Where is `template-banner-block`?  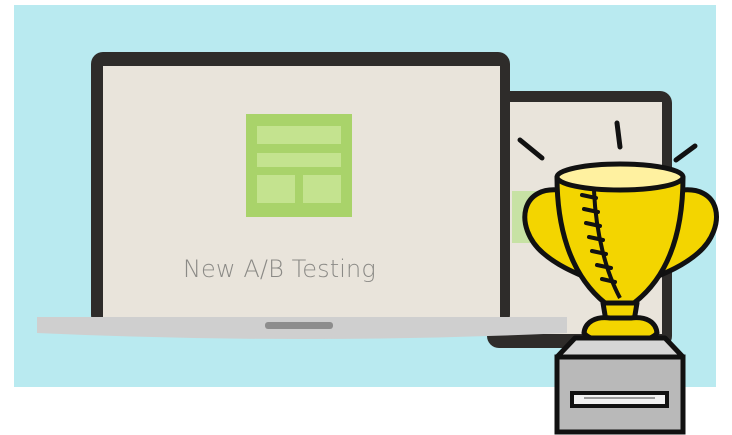 template-banner-block is located at coordinates (299, 160).